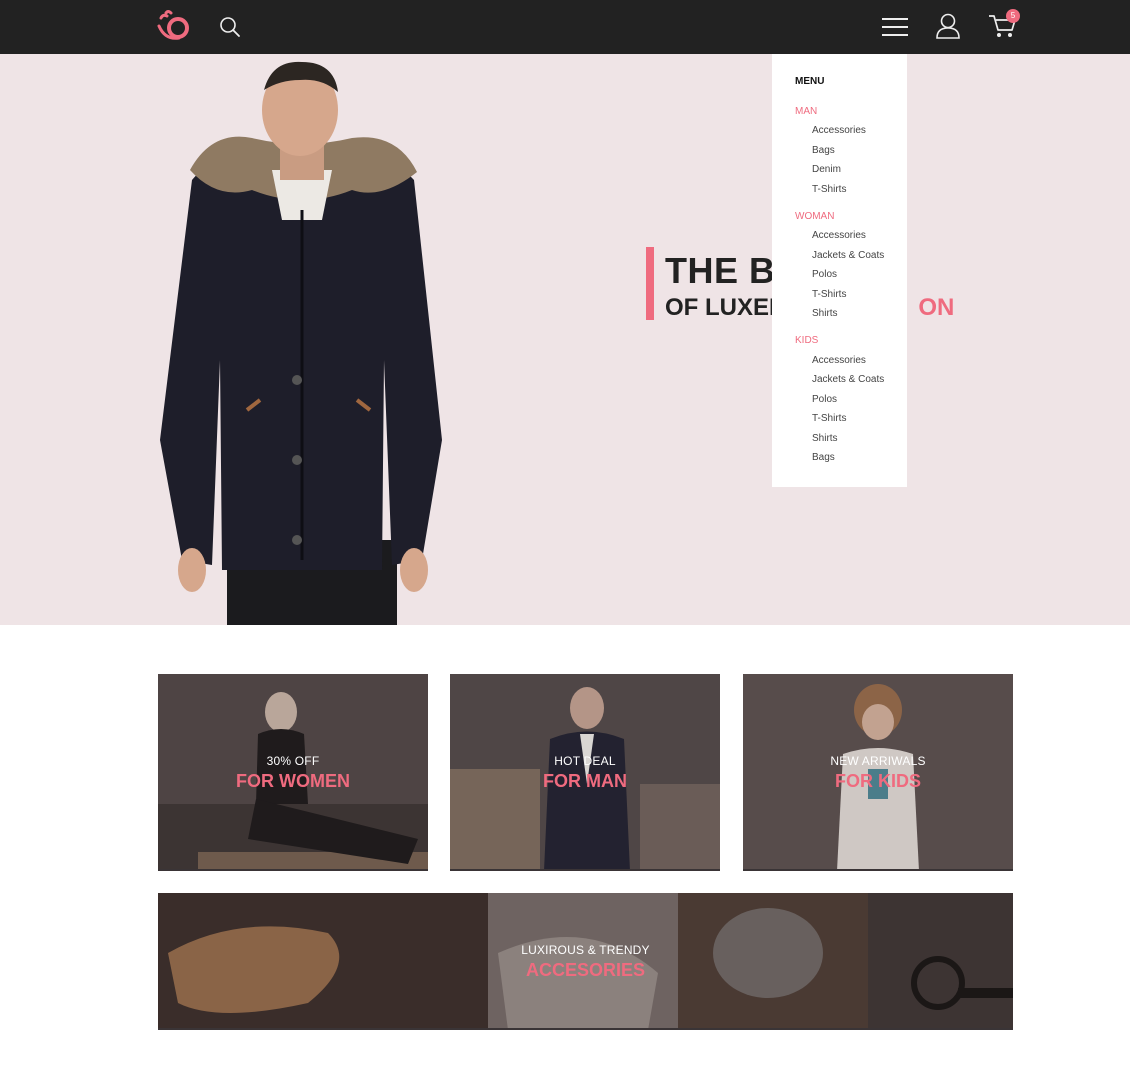  I want to click on user-icon, so click(948, 26).